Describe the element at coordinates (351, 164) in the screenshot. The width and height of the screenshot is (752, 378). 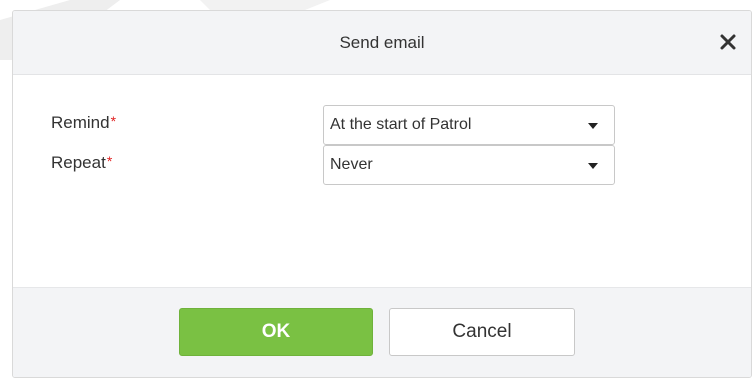
I see `repeat-select-value: Never` at that location.